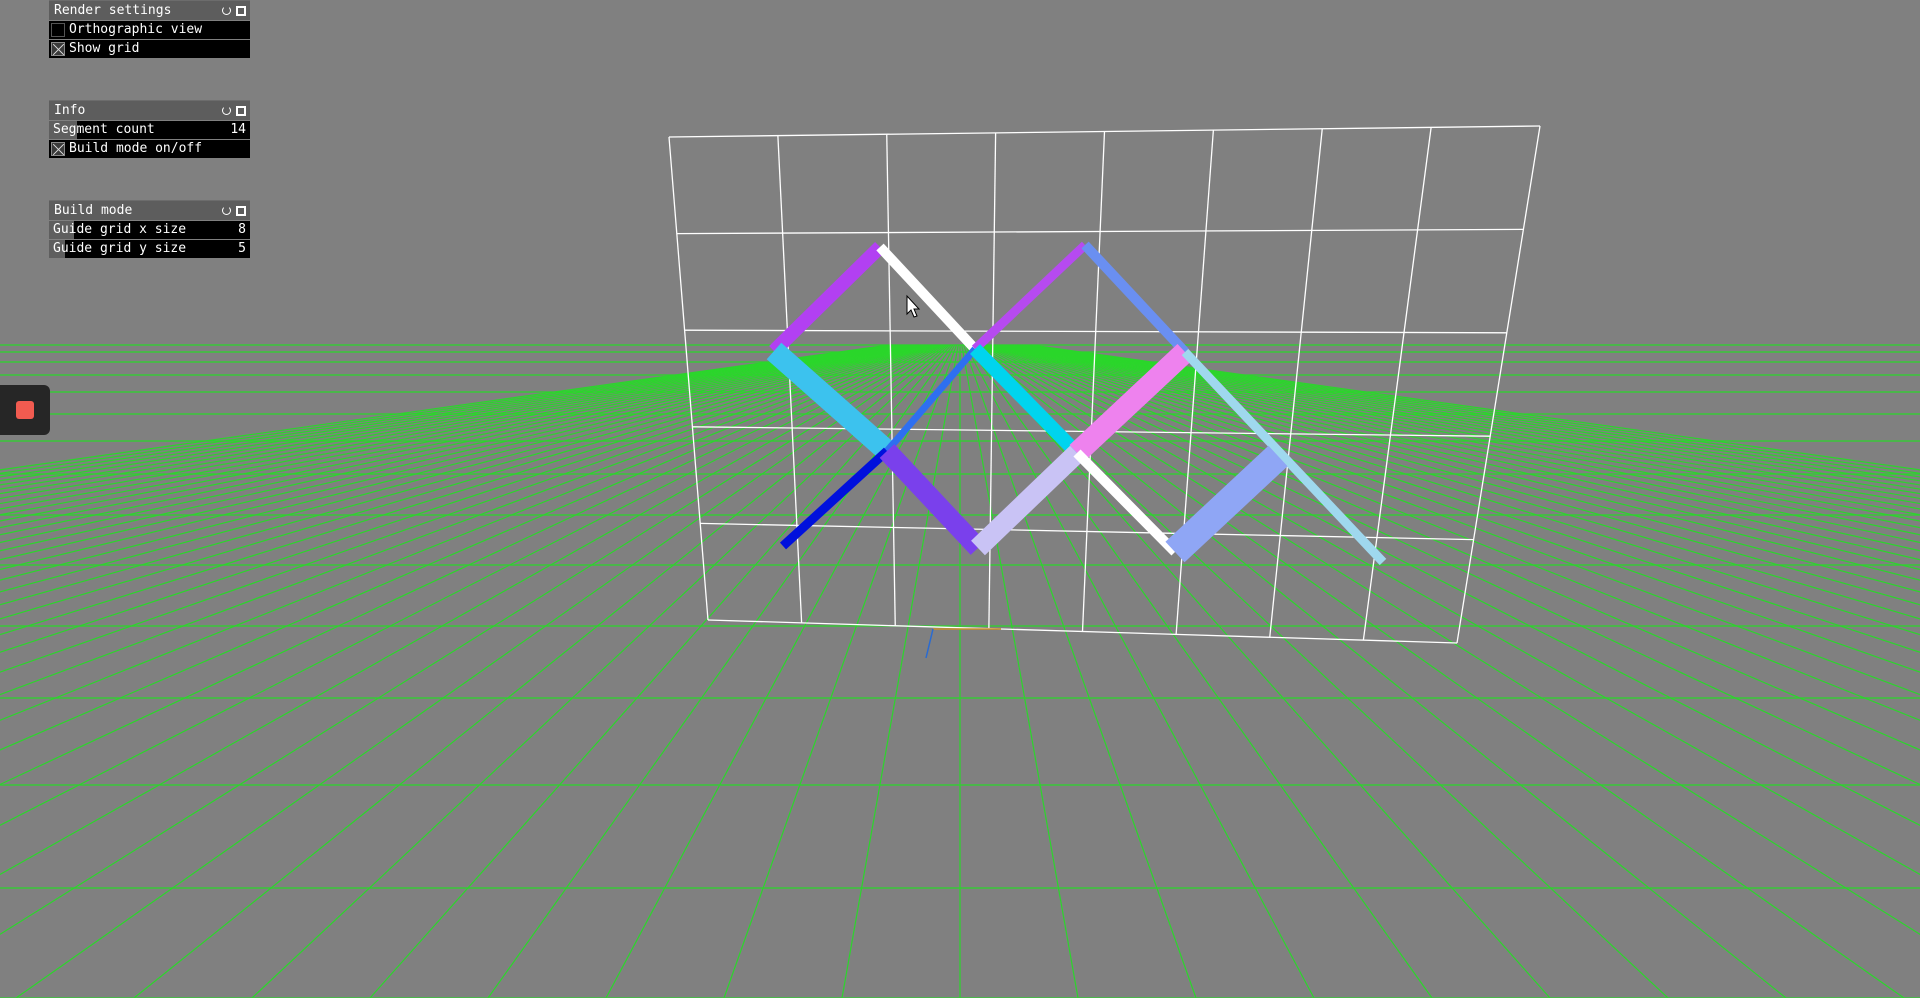 Image resolution: width=1920 pixels, height=998 pixels. What do you see at coordinates (120, 229) in the screenshot?
I see `guide-grid-x-label: Guide grid x size` at bounding box center [120, 229].